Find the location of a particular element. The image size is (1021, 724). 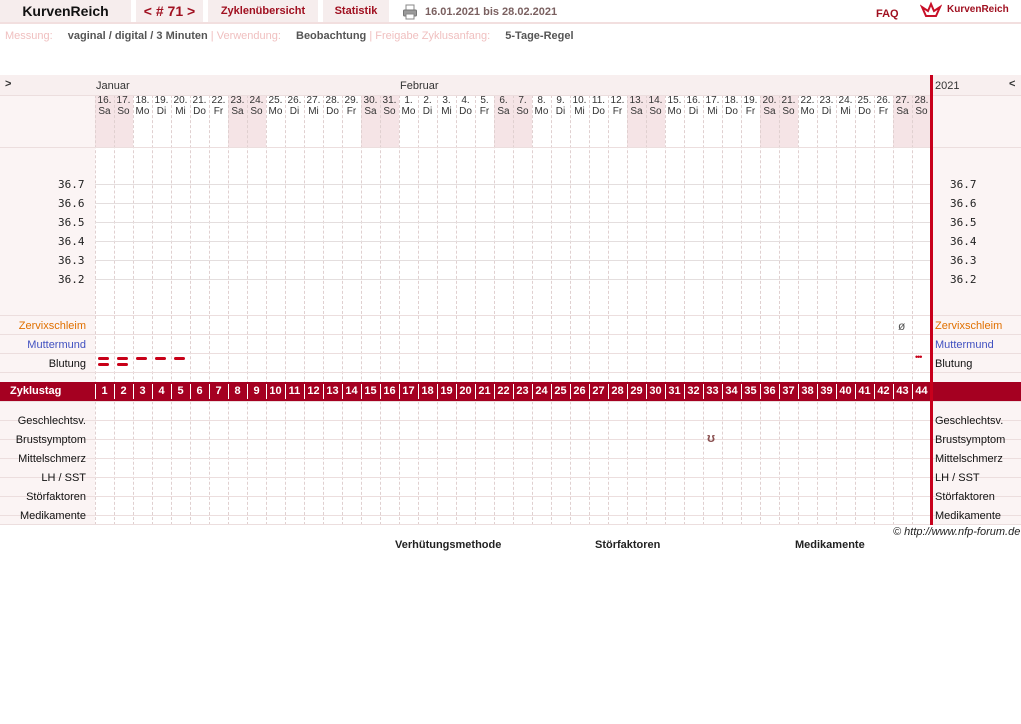

day-date: 20. is located at coordinates (180, 100).